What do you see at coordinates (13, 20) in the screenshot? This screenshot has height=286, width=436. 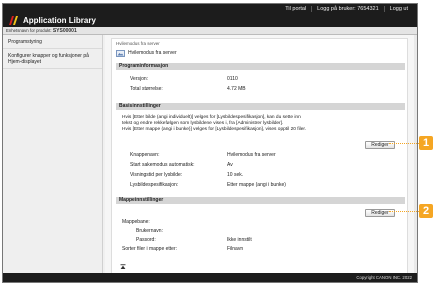 I see `app-logo-icon` at bounding box center [13, 20].